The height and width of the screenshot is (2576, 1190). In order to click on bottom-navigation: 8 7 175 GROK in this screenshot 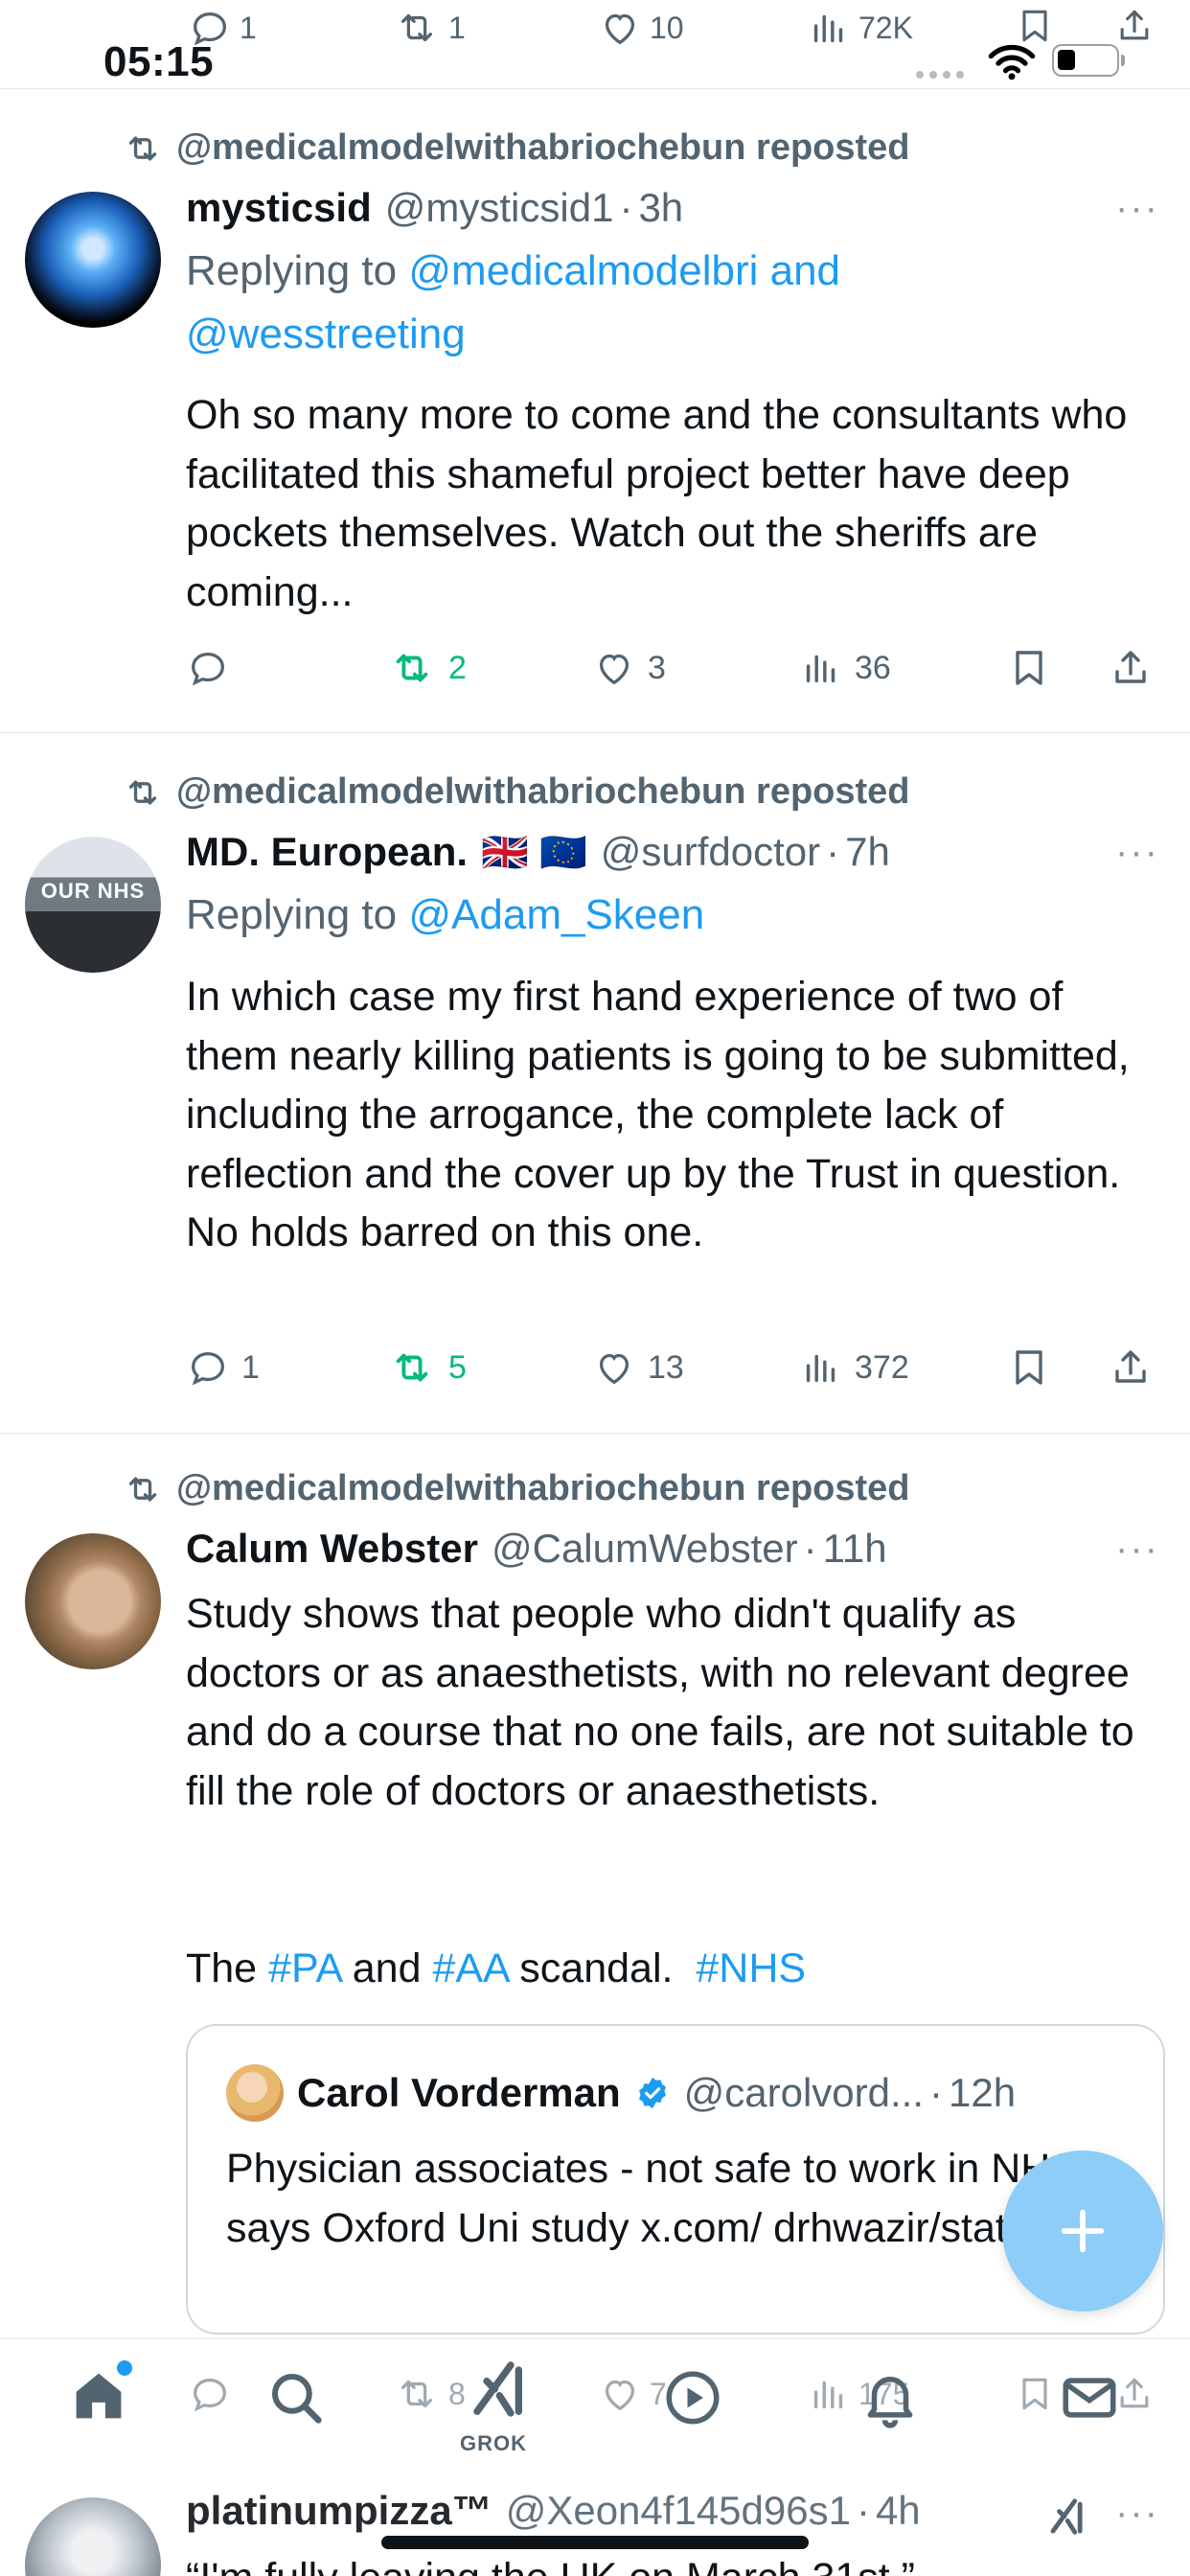, I will do `click(595, 2401)`.